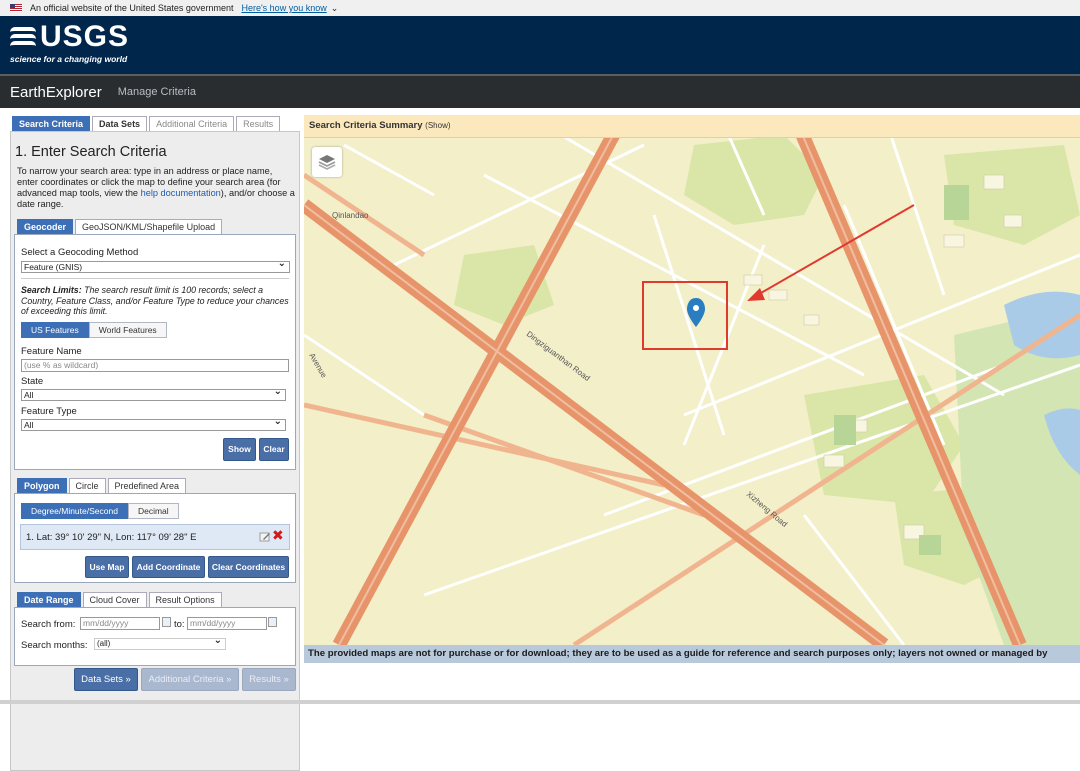 The width and height of the screenshot is (1080, 771). What do you see at coordinates (283, 8) in the screenshot?
I see `heres-how-link: Here's how you know` at bounding box center [283, 8].